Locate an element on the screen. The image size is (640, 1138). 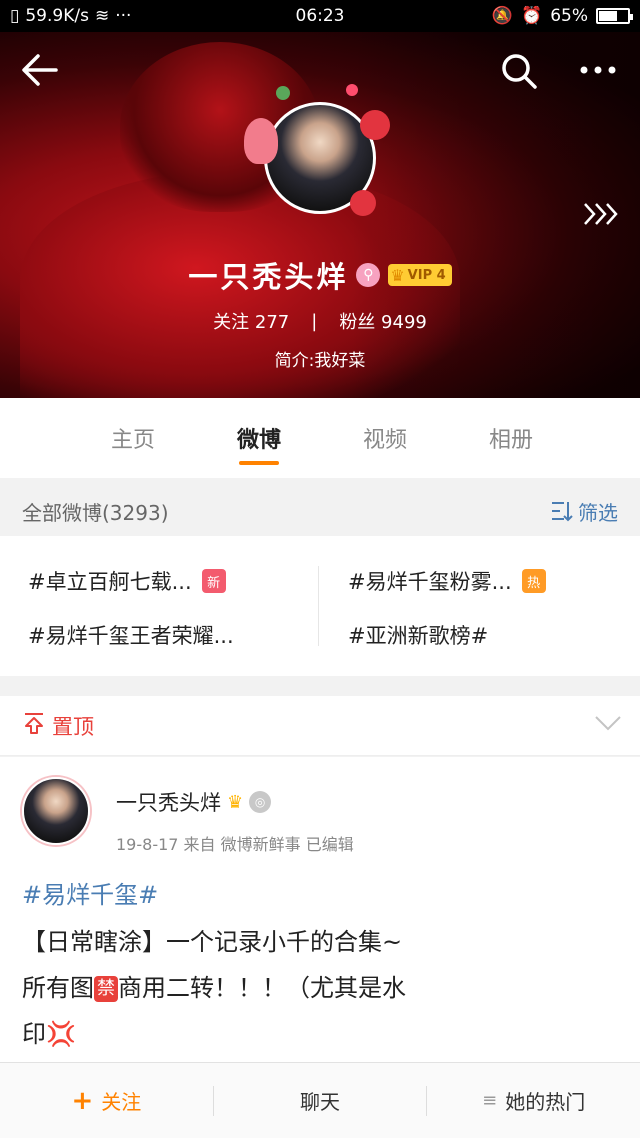
expand-cover-button is located at coordinates (600, 217).